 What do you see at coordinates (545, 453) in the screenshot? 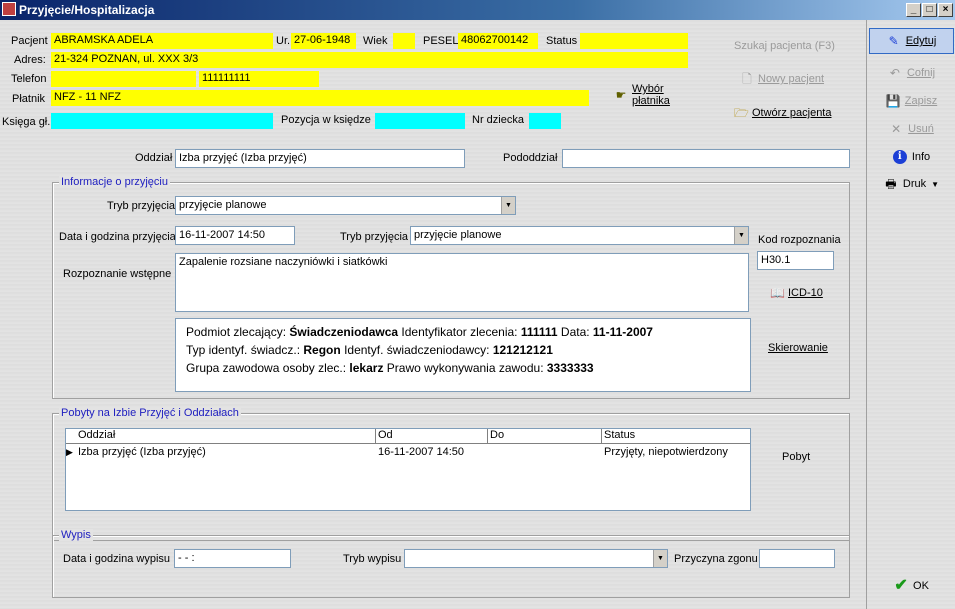
I see `cell-do` at bounding box center [545, 453].